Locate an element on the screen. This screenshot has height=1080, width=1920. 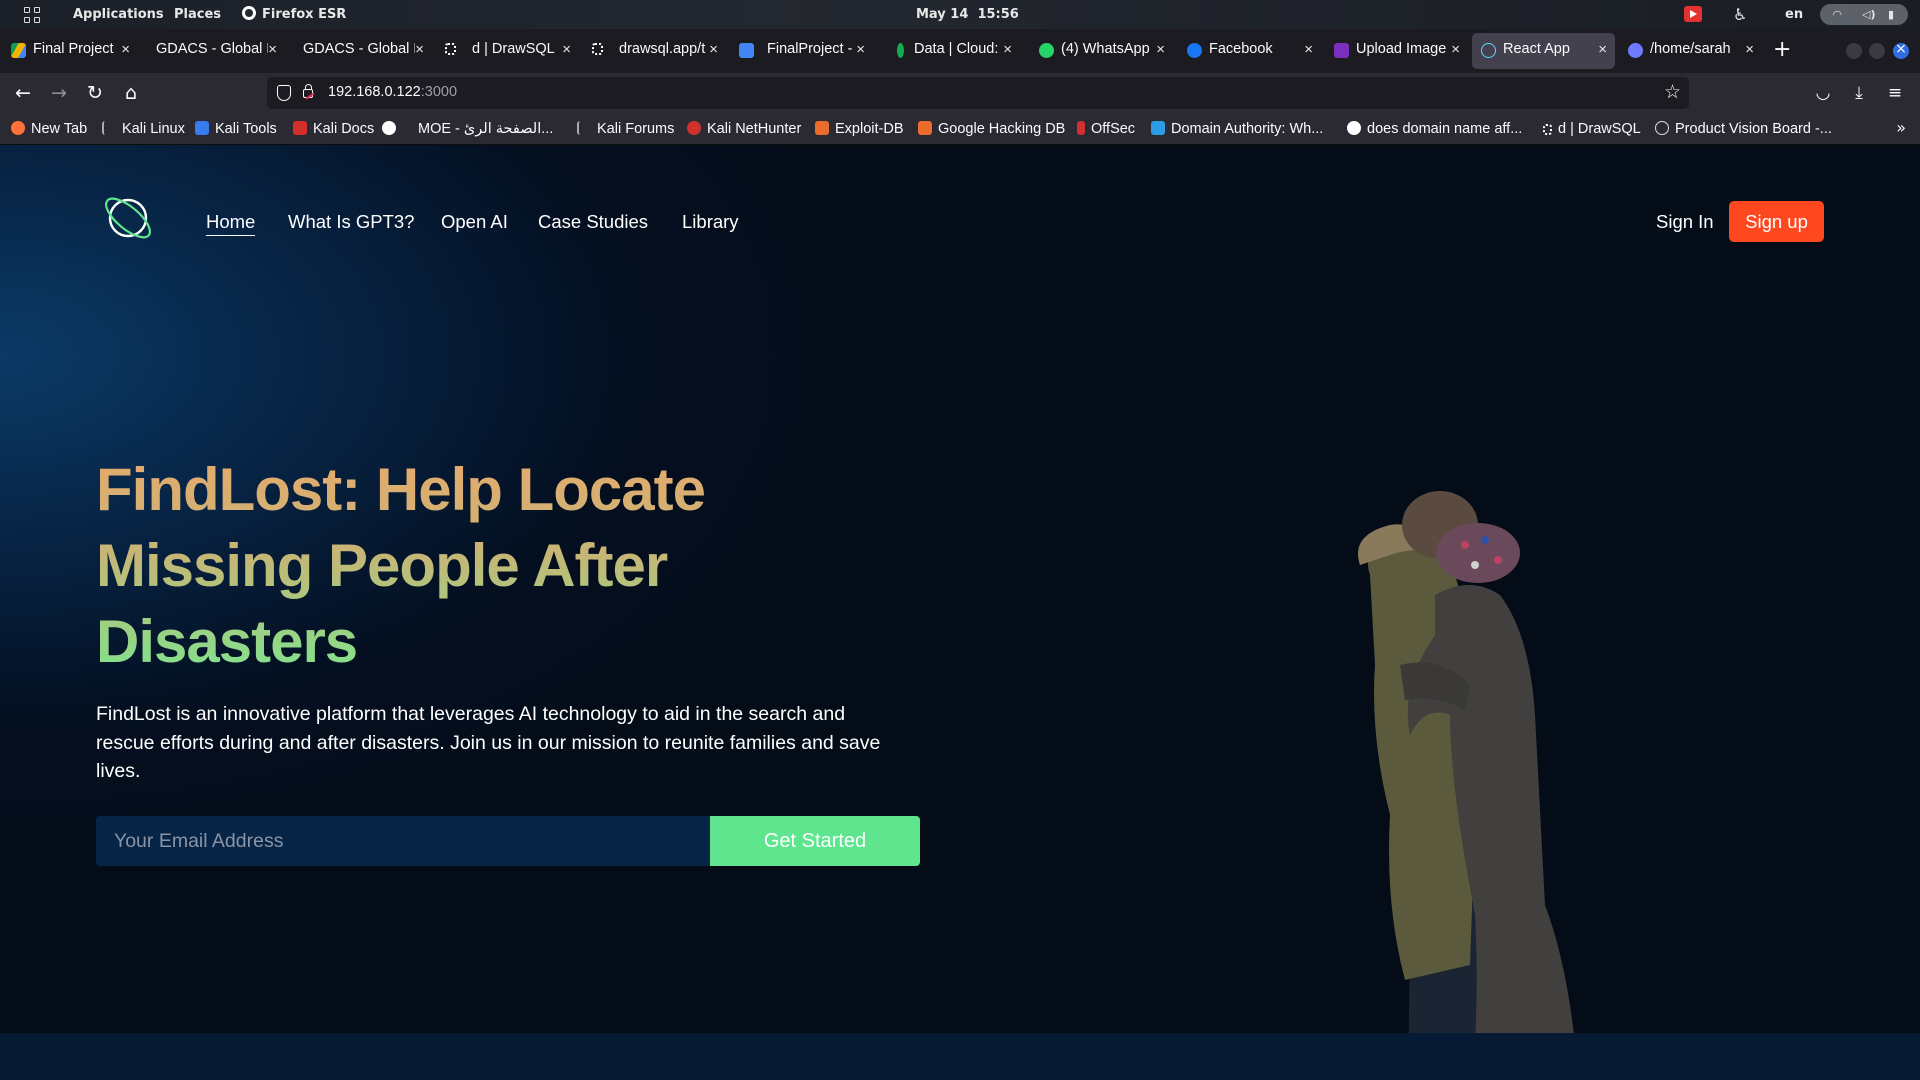
keyboard-layout: en is located at coordinates (1794, 14).